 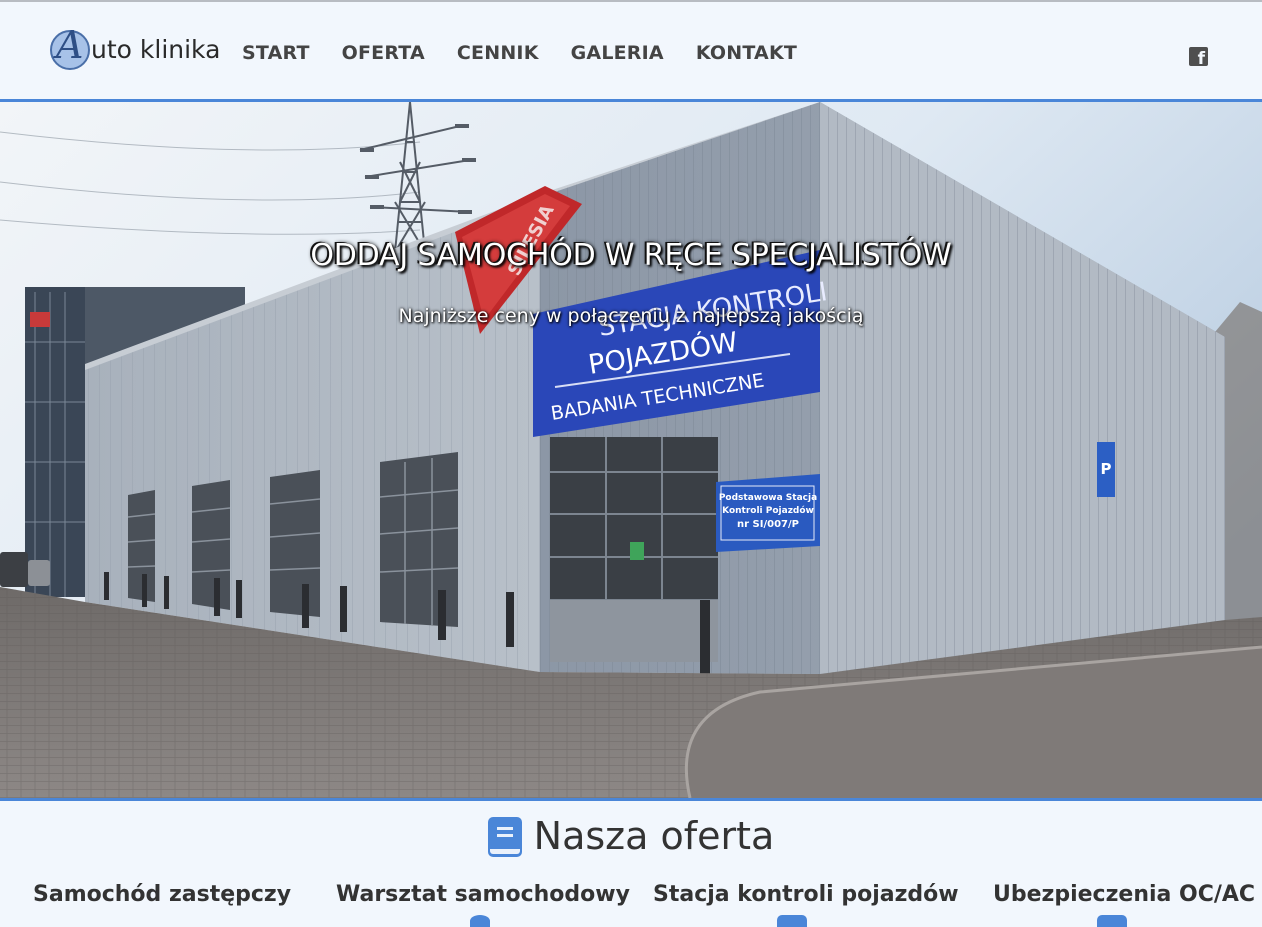 I want to click on logo-letter: A, so click(x=70, y=45).